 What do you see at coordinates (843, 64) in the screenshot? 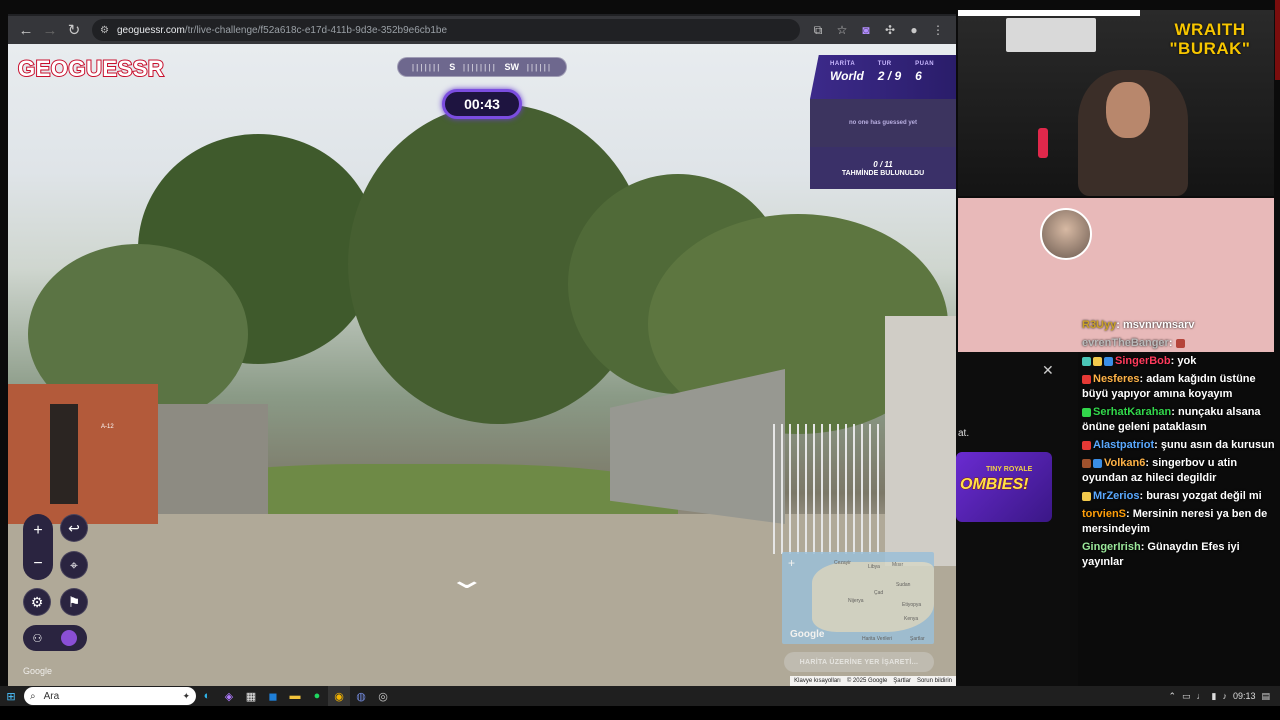
I see `map-label: HARİTA` at bounding box center [843, 64].